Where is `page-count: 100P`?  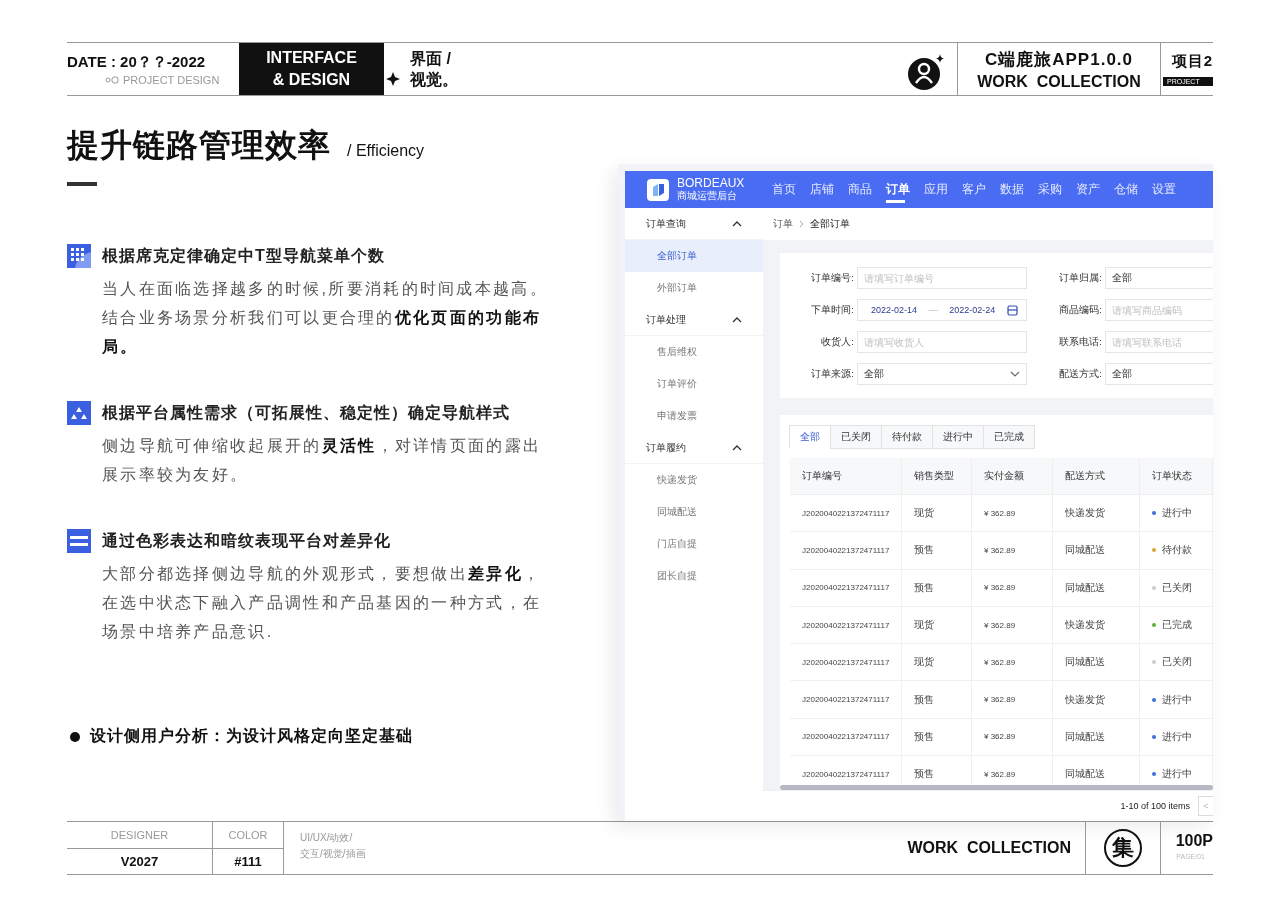
page-count: 100P is located at coordinates (1194, 841).